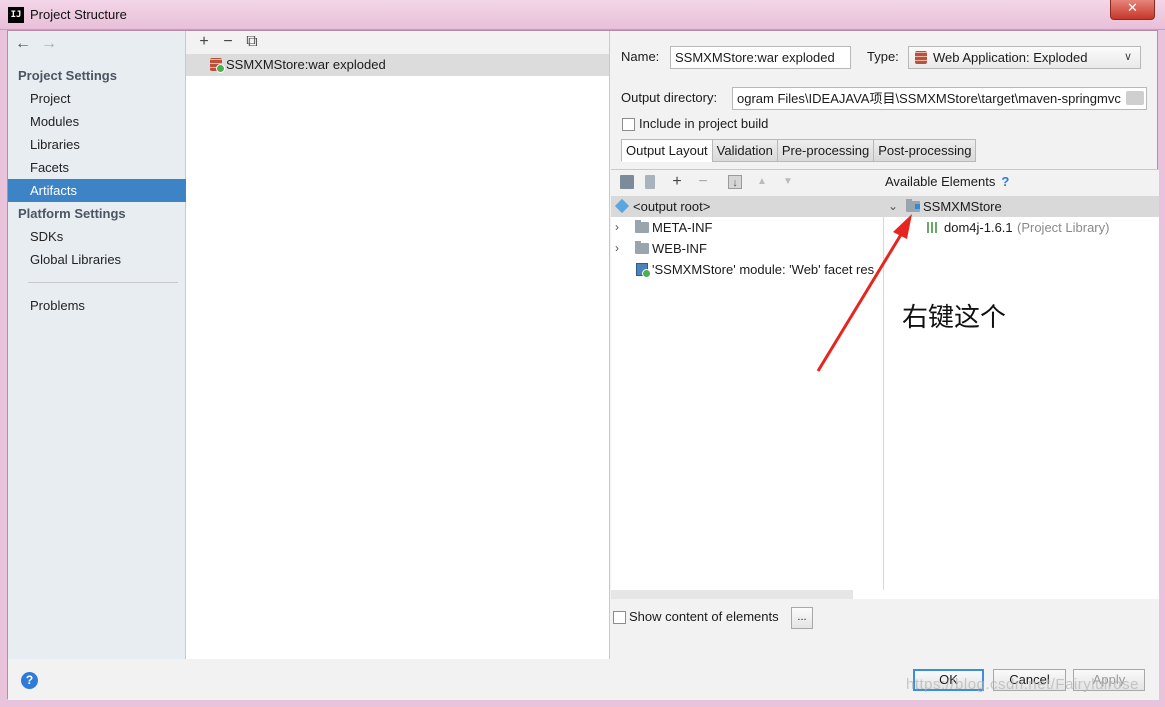  I want to click on show-content-checkbox, so click(619, 617).